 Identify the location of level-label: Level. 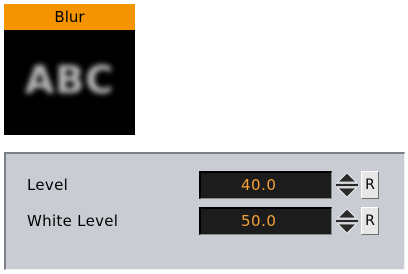
(48, 185).